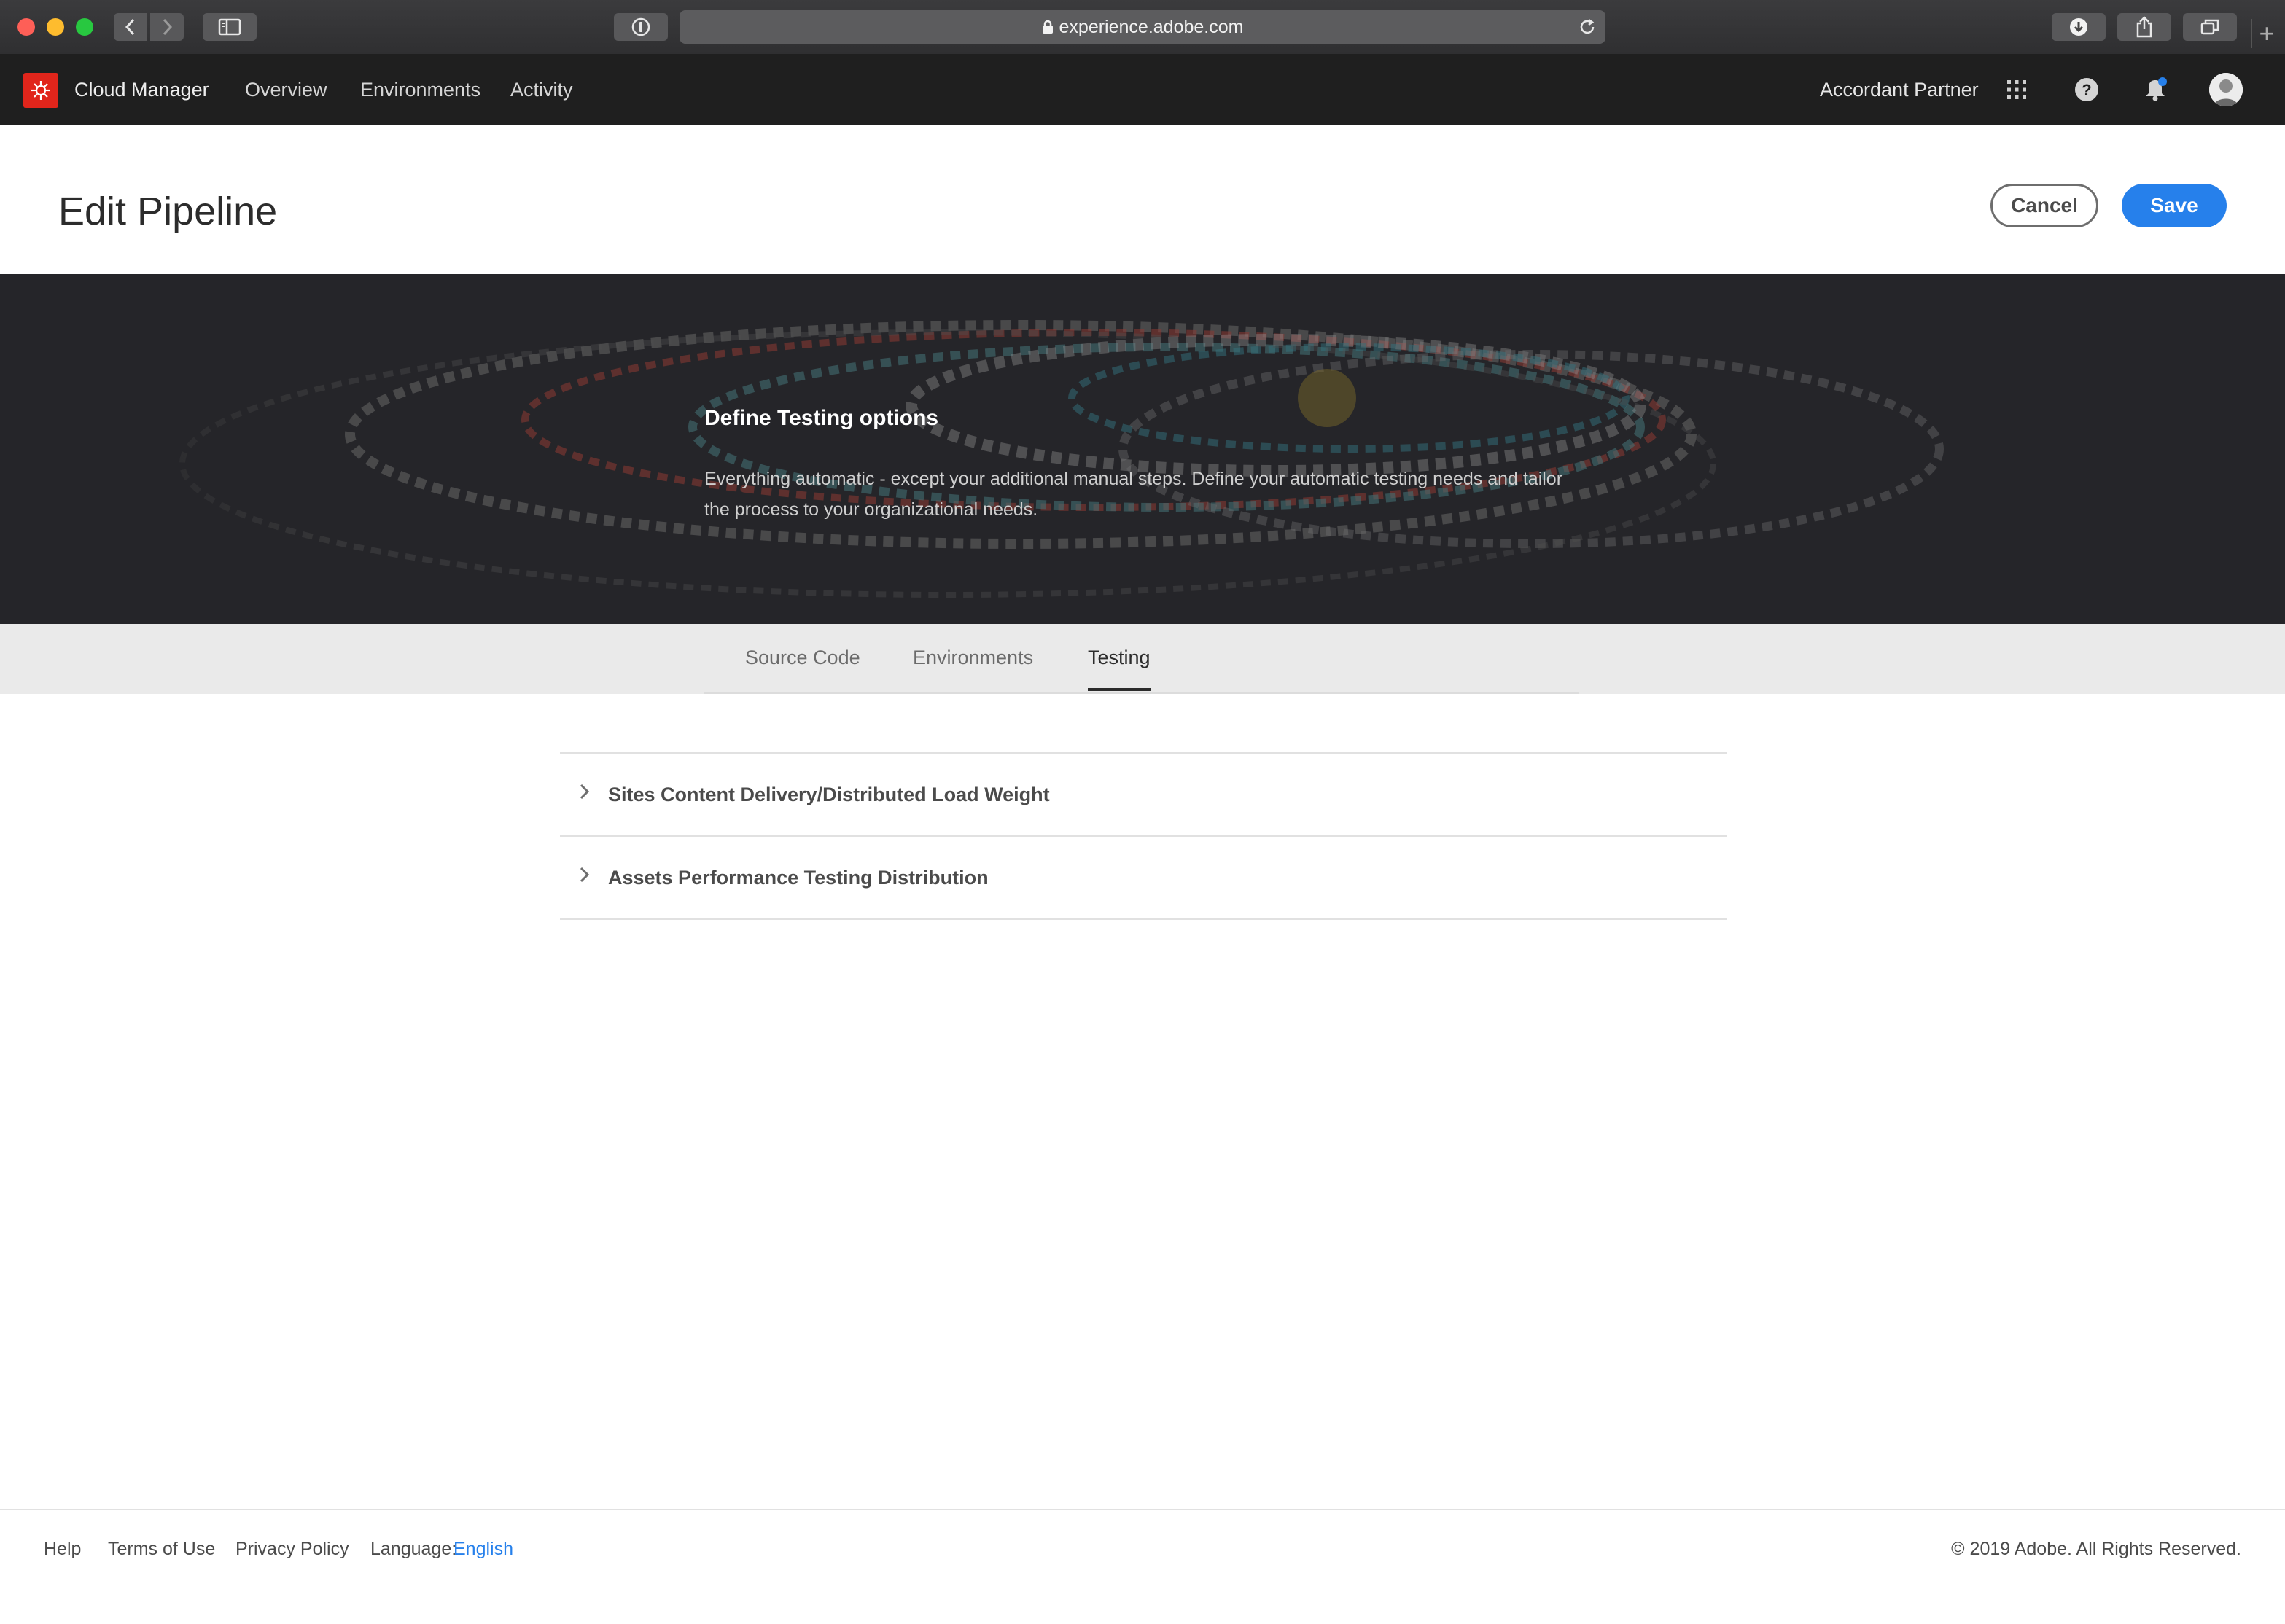  I want to click on section-assets-performance-testing: Assets Performance Testing Distribution, so click(1143, 877).